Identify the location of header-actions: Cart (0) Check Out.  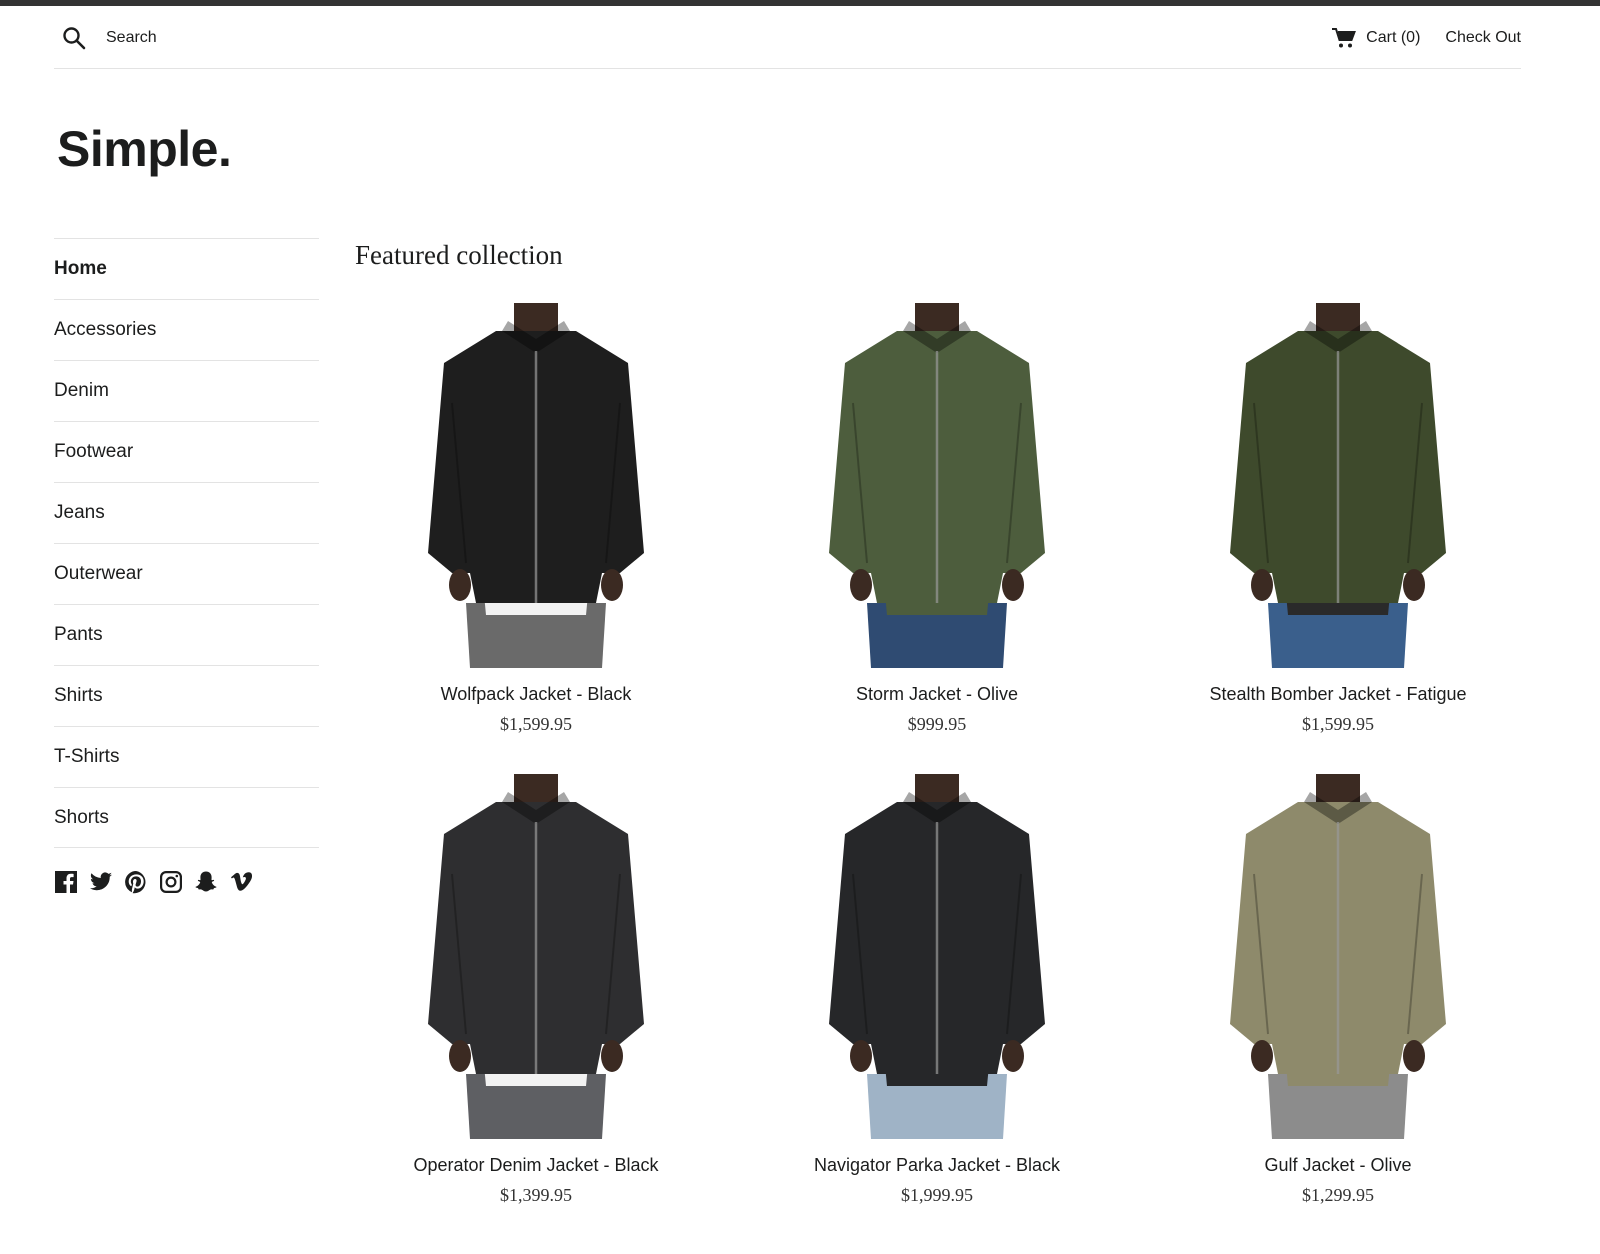
(1426, 38).